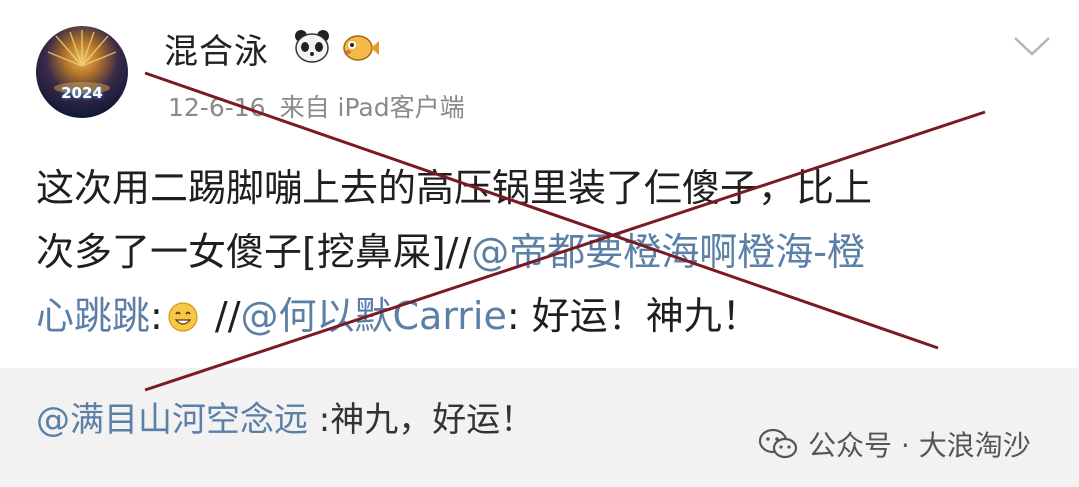  What do you see at coordinates (254, 252) in the screenshot?
I see `post-body-text: 次多了一女傻子[挖鼻屎]//` at bounding box center [254, 252].